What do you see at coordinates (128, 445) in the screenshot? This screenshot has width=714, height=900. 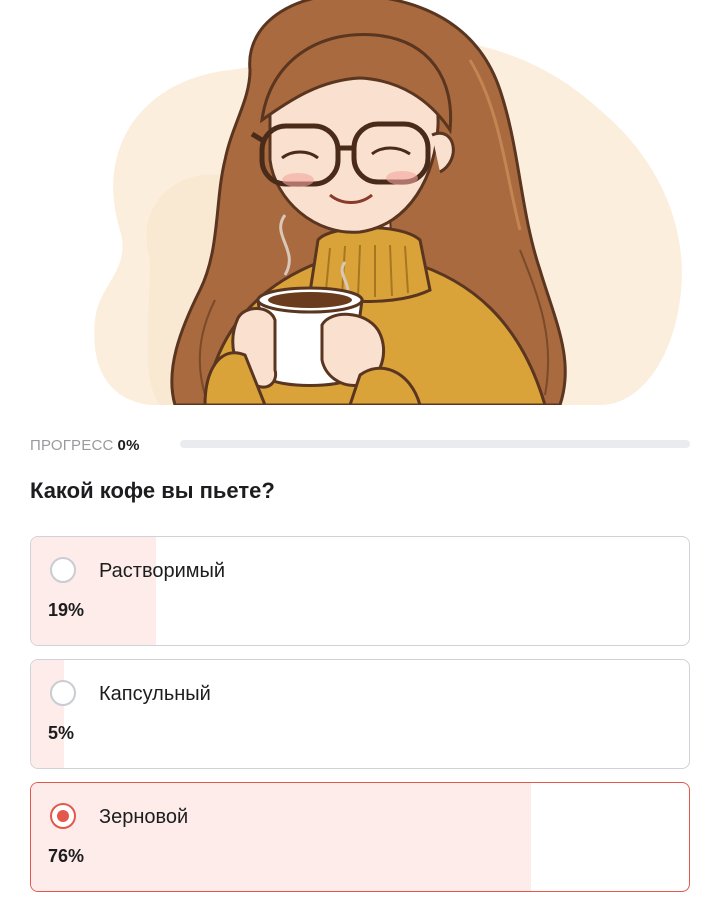 I see `progress-value: 0%` at bounding box center [128, 445].